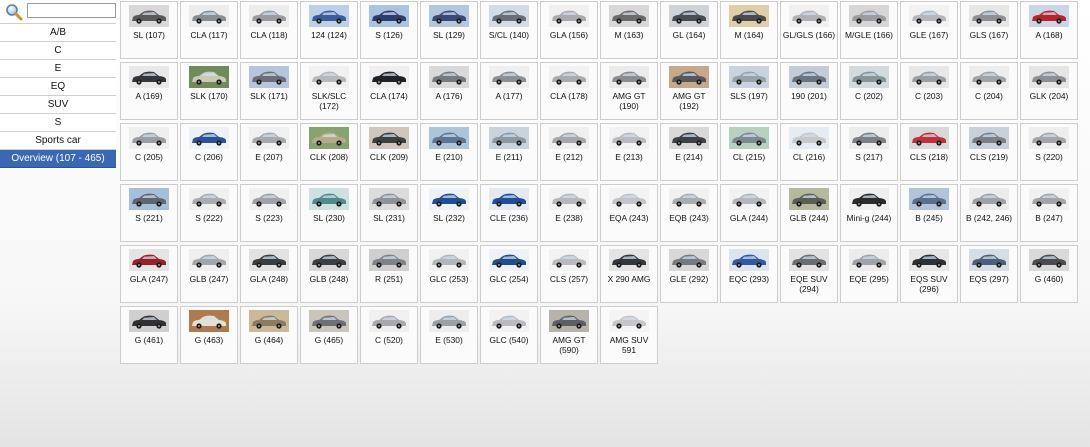 This screenshot has width=1090, height=447. Describe the element at coordinates (929, 30) in the screenshot. I see `model-tile: GLE (167)` at that location.